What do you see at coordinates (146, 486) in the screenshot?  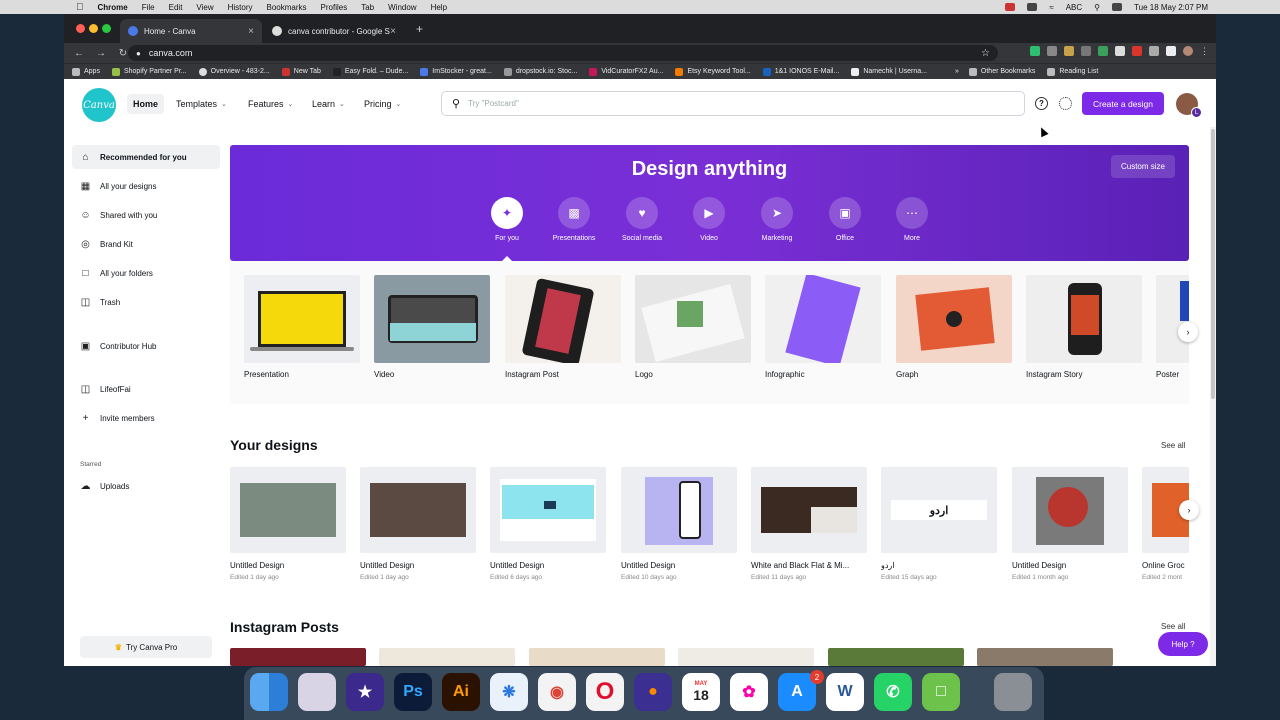 I see `sidebar-item-uploads: ☁ Uploads` at bounding box center [146, 486].